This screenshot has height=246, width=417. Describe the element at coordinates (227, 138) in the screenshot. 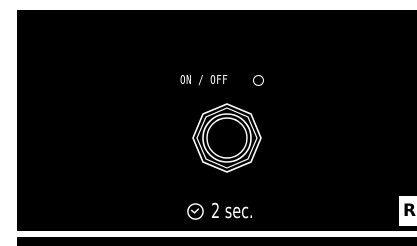

I see `footswitch-icon` at that location.